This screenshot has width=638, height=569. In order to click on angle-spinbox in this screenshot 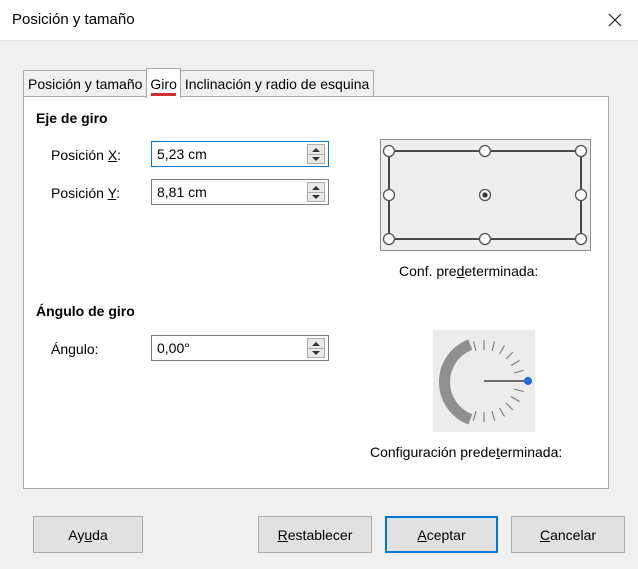, I will do `click(240, 348)`.